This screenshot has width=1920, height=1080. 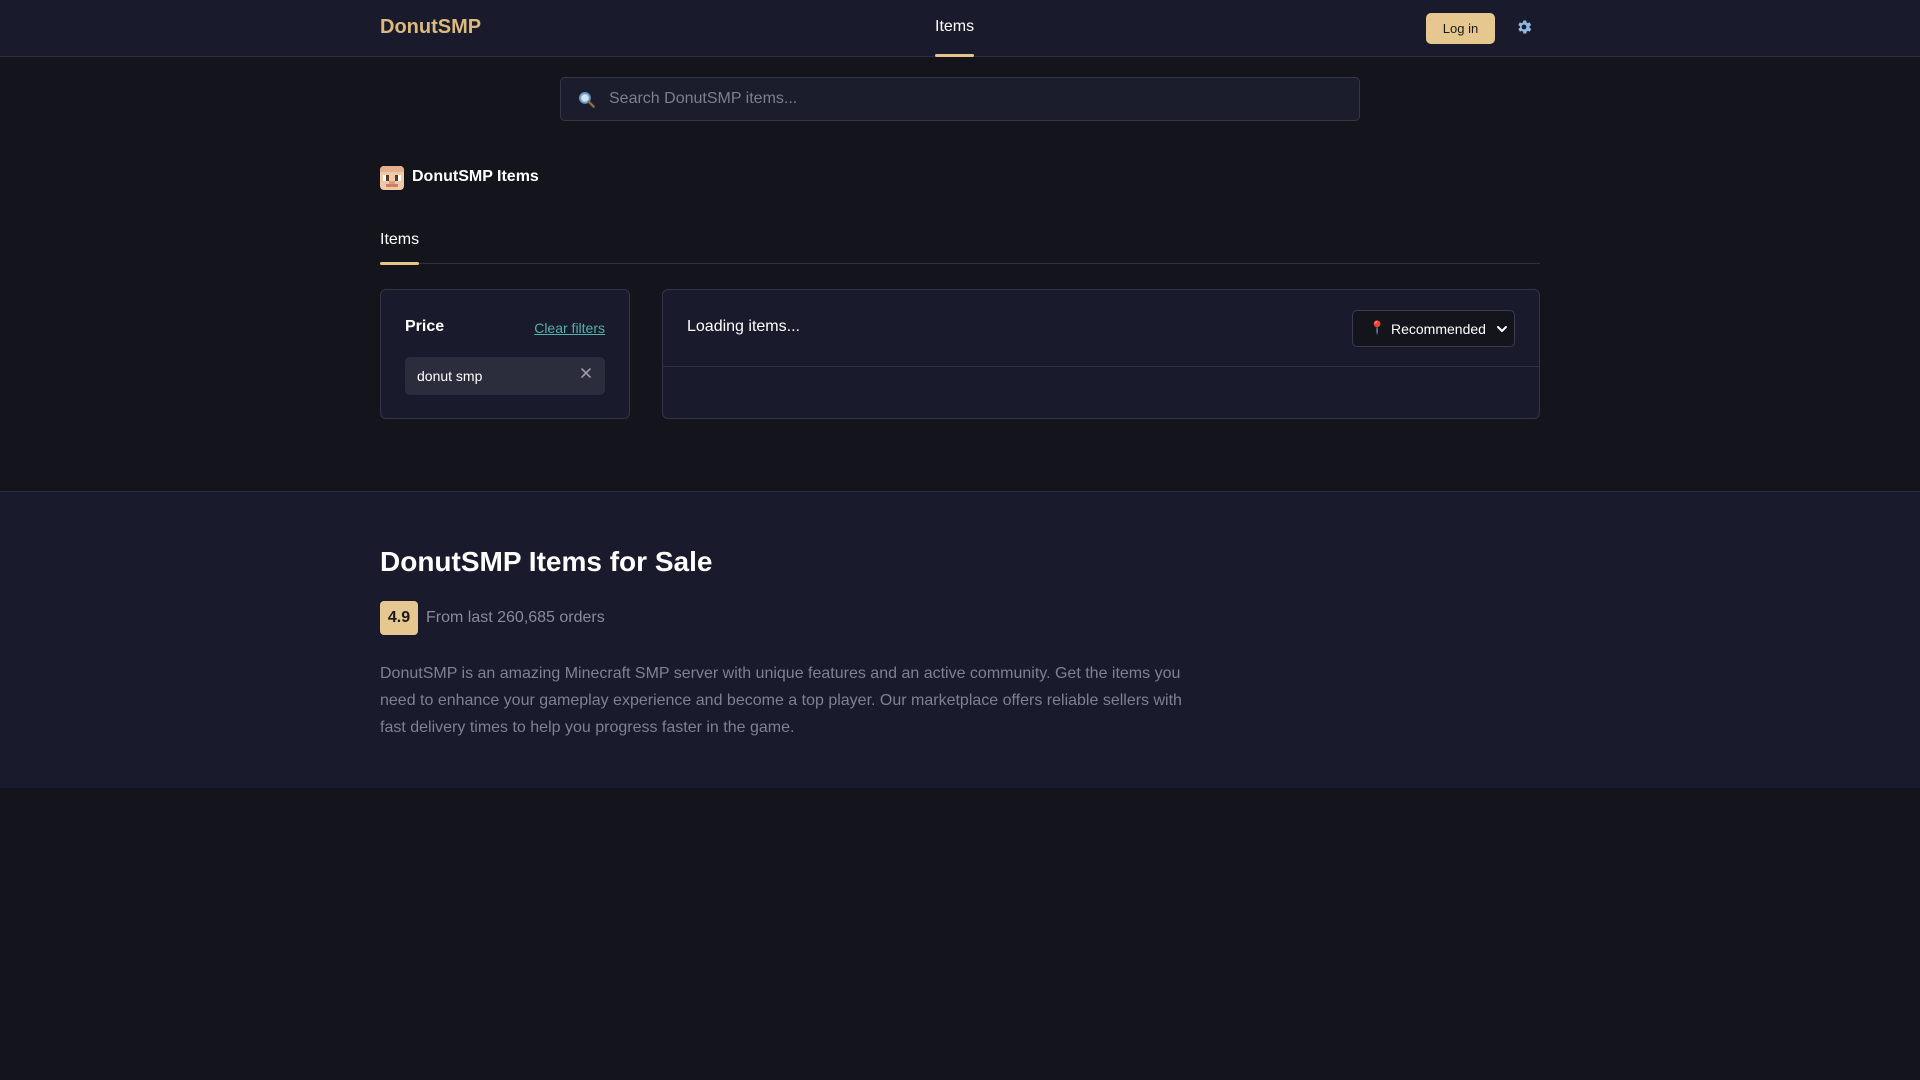 I want to click on tab-active-indicator, so click(x=399, y=263).